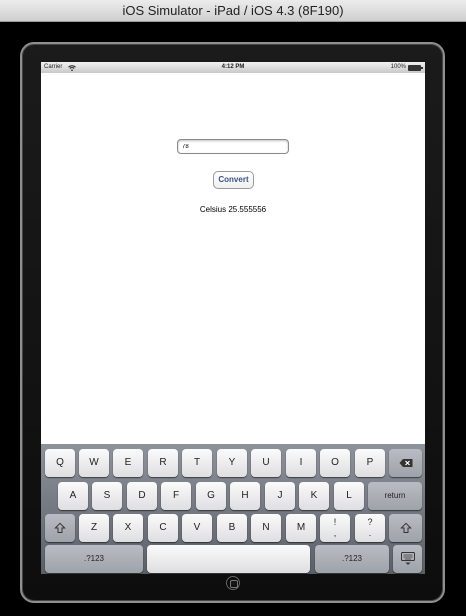 Image resolution: width=466 pixels, height=616 pixels. I want to click on status-bar: Carrier 4:12 PM 100%, so click(233, 67).